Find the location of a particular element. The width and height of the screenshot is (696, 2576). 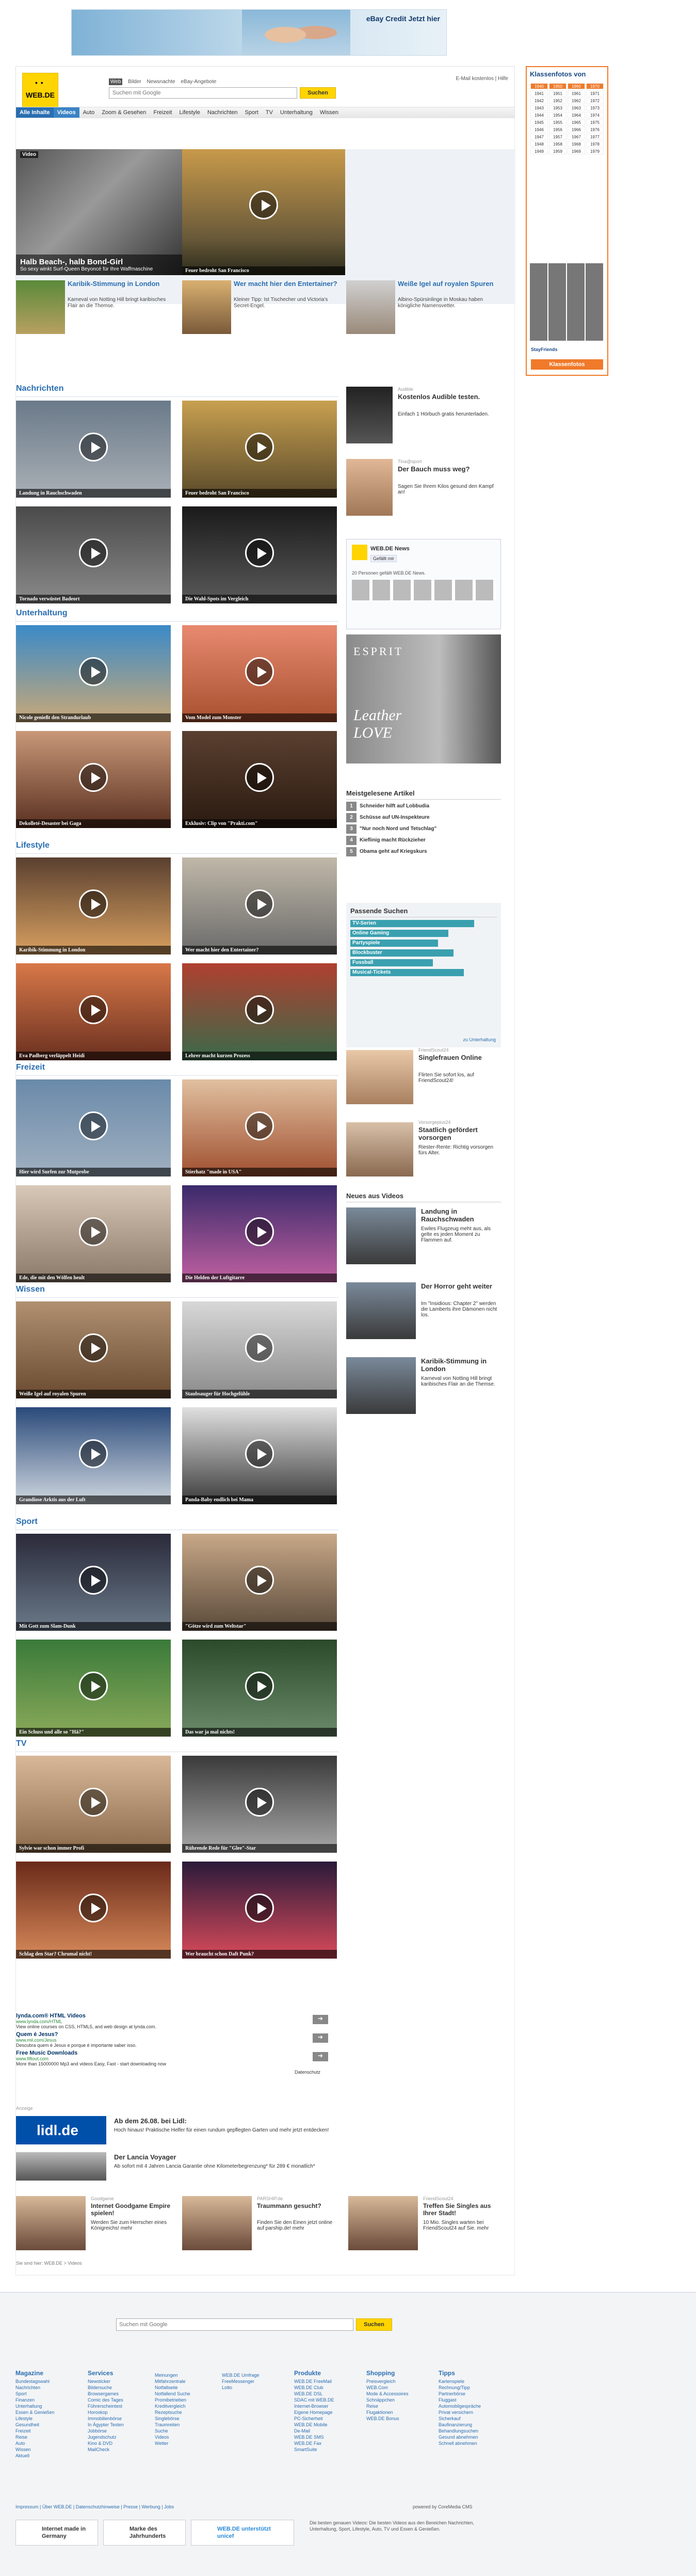

year-cell: 1977 is located at coordinates (595, 137).